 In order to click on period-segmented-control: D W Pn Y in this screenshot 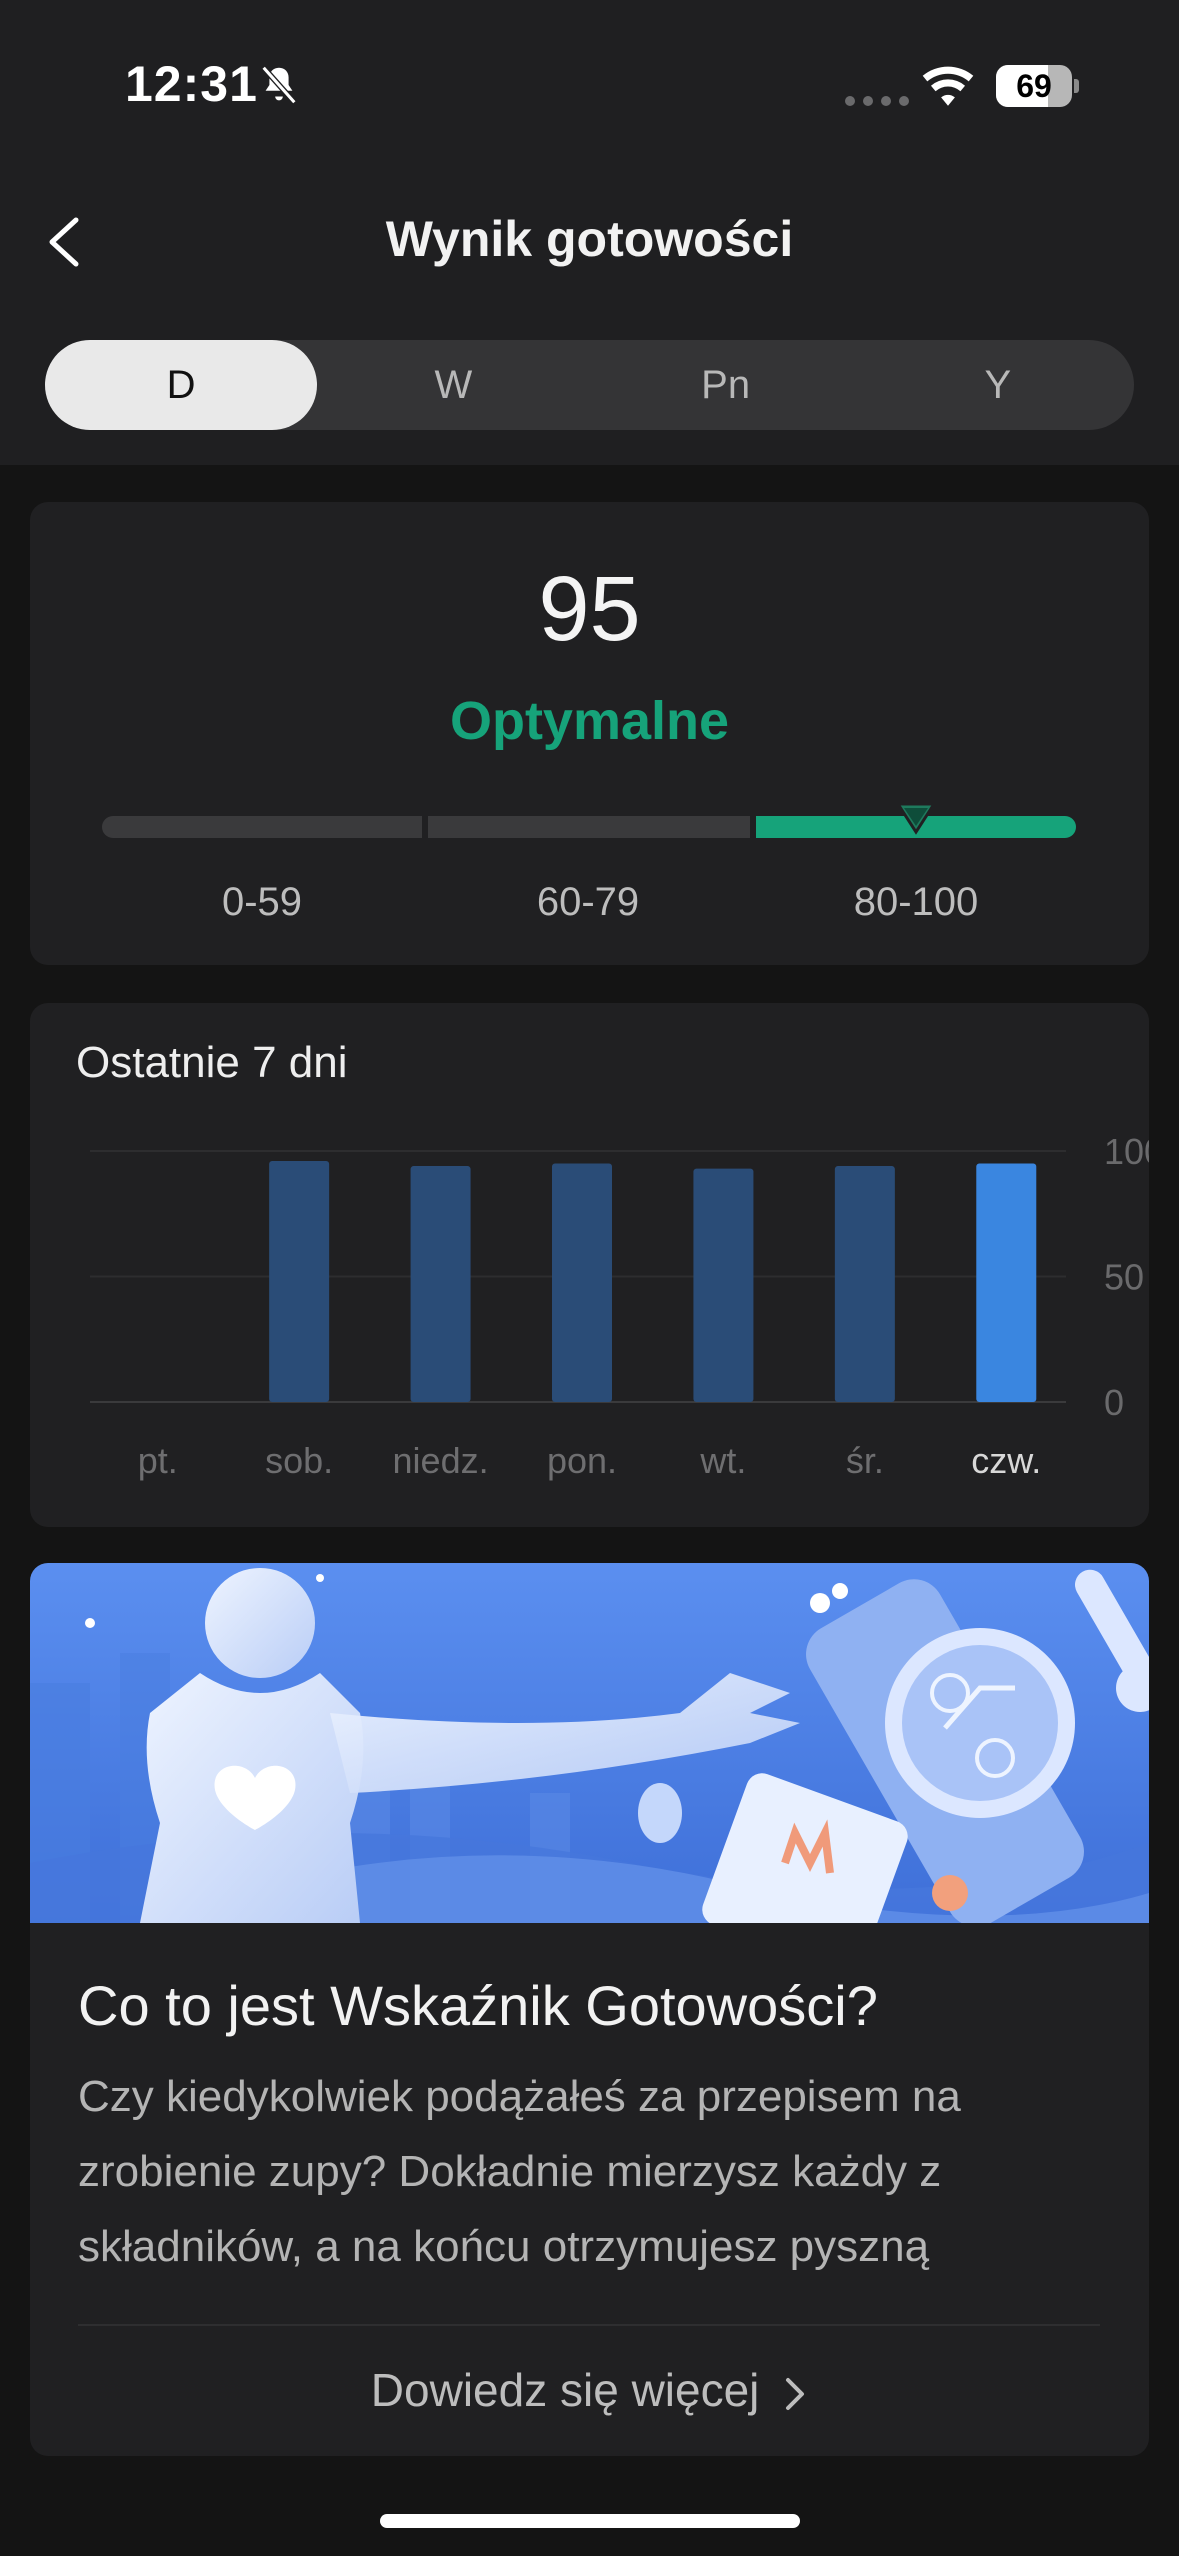, I will do `click(589, 385)`.